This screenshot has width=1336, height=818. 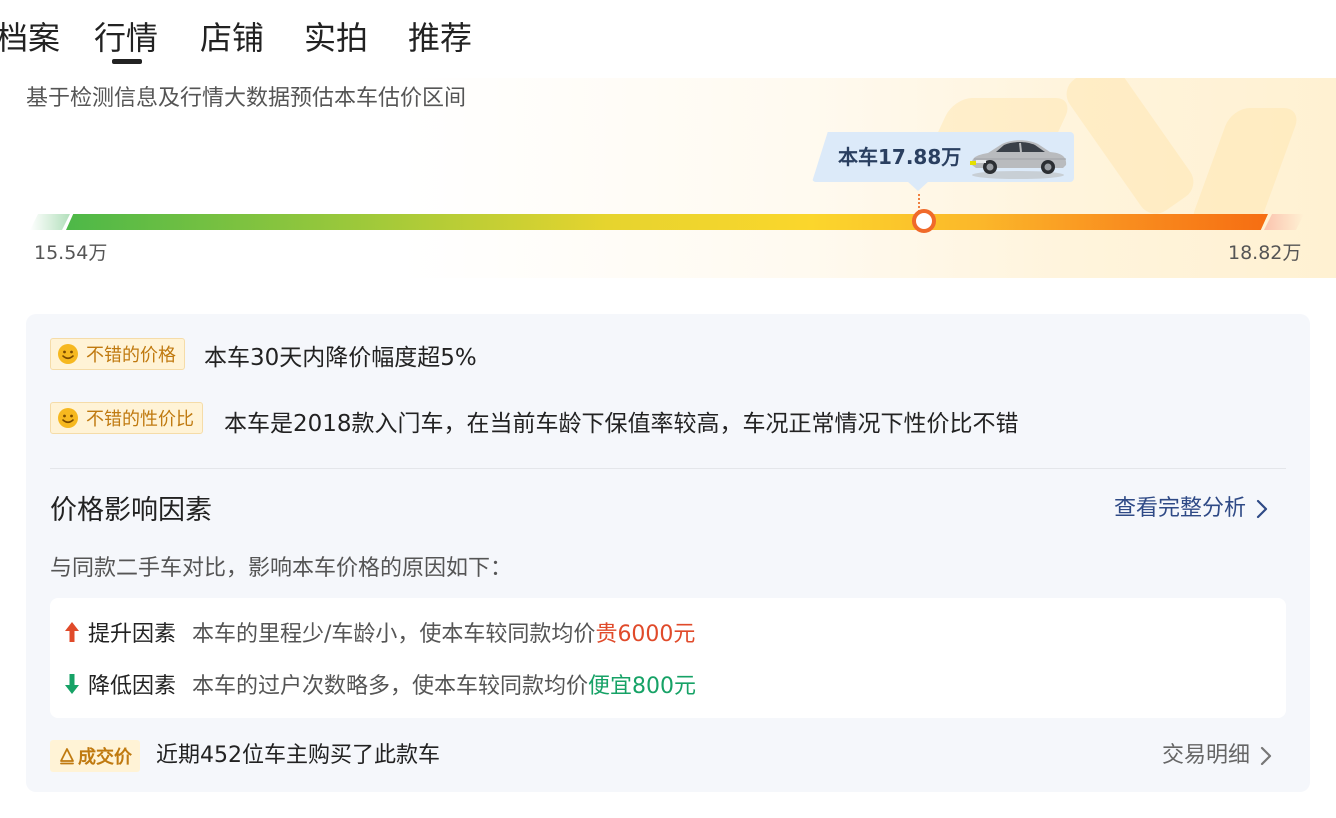 I want to click on deal-info-text: 近期452位车主购买了此款车, so click(x=298, y=755).